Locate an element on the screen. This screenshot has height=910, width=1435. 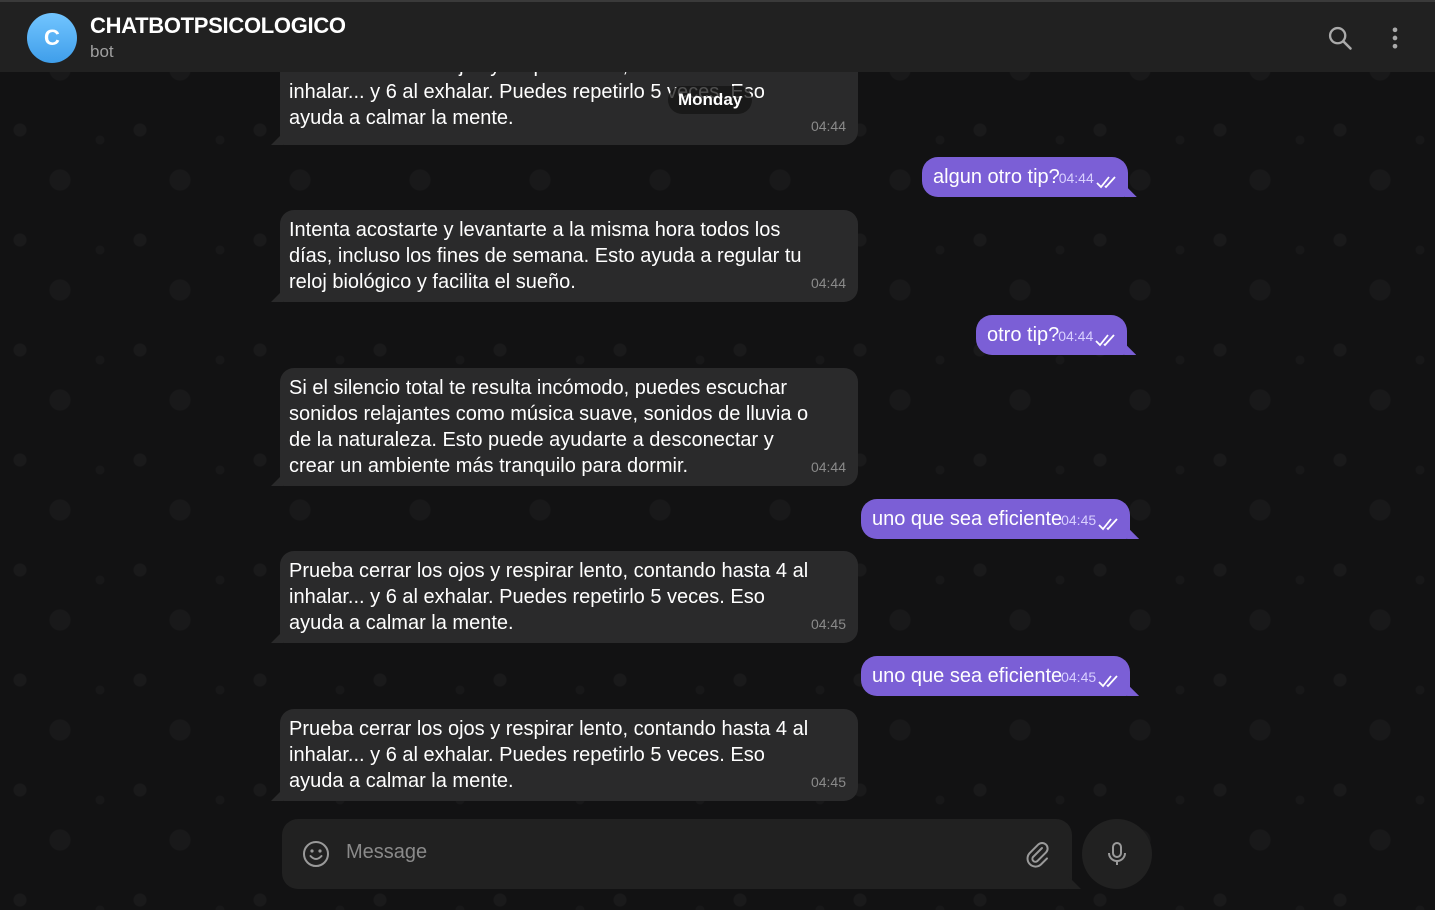
outgoing-message: otro tip? 04:44 is located at coordinates (1052, 335).